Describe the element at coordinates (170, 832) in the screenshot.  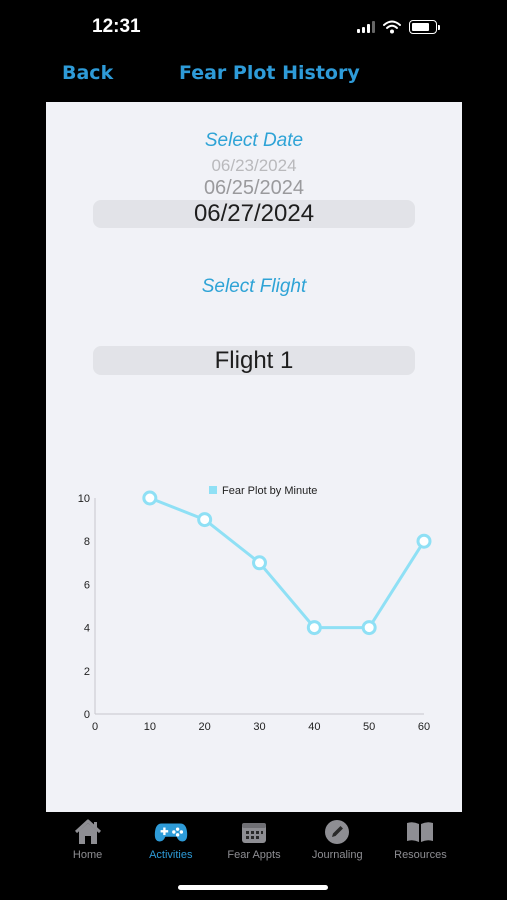
I see `gamepad-icon` at that location.